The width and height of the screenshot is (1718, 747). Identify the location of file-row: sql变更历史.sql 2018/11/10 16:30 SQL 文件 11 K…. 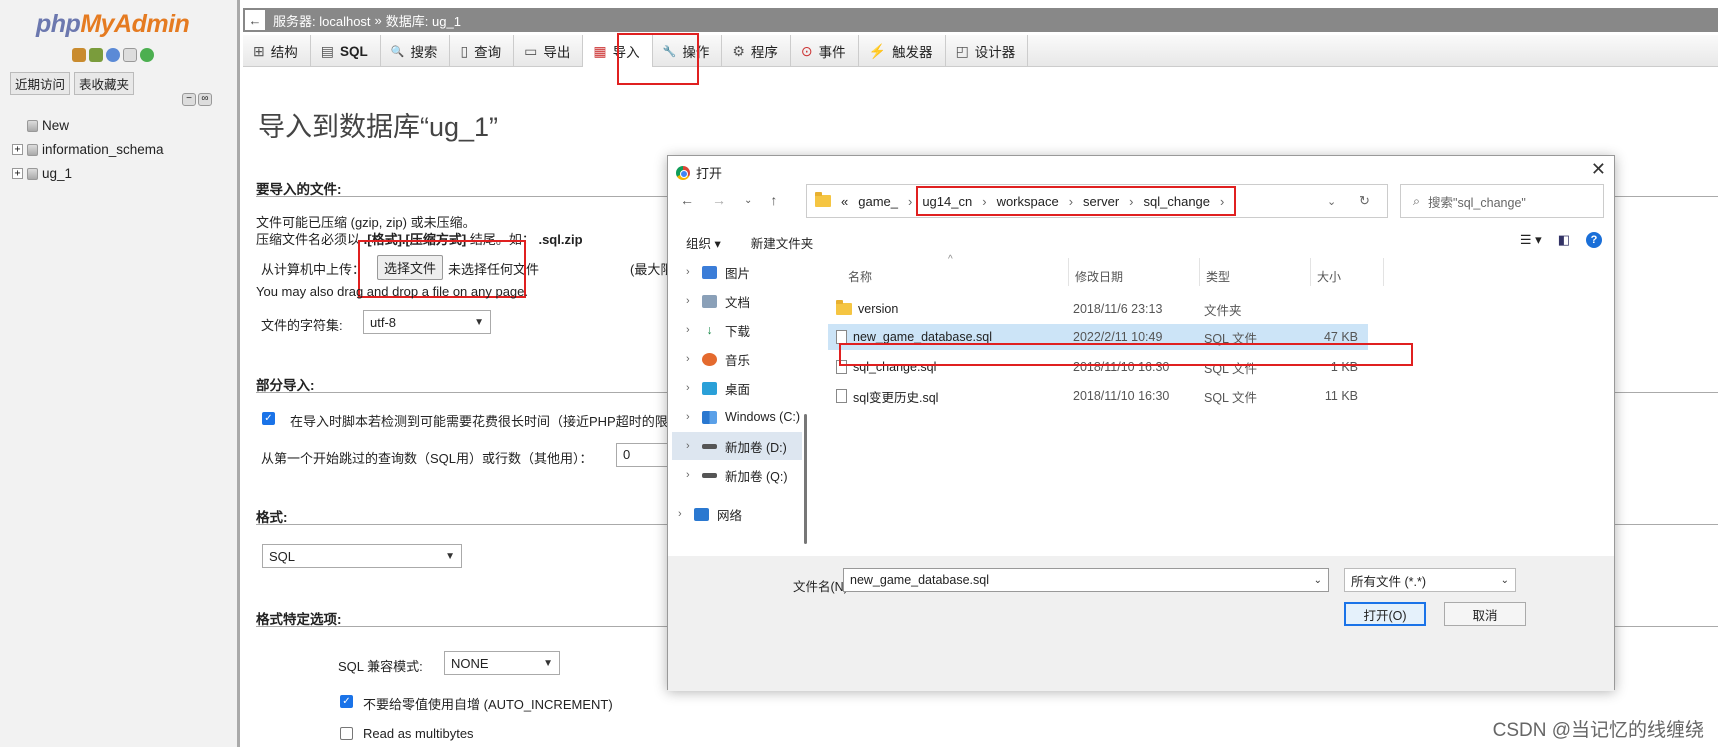
(1098, 396).